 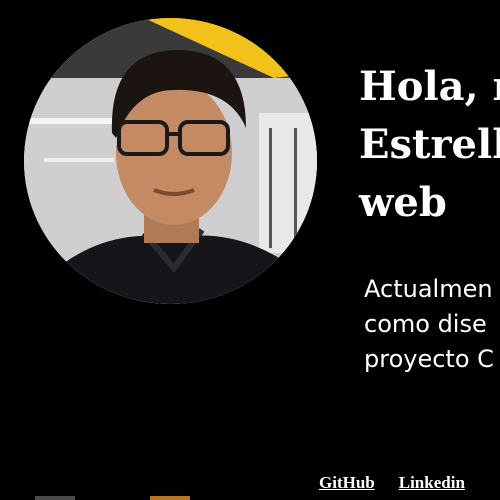 What do you see at coordinates (392, 483) in the screenshot?
I see `social-links: GitHub Linkedin` at bounding box center [392, 483].